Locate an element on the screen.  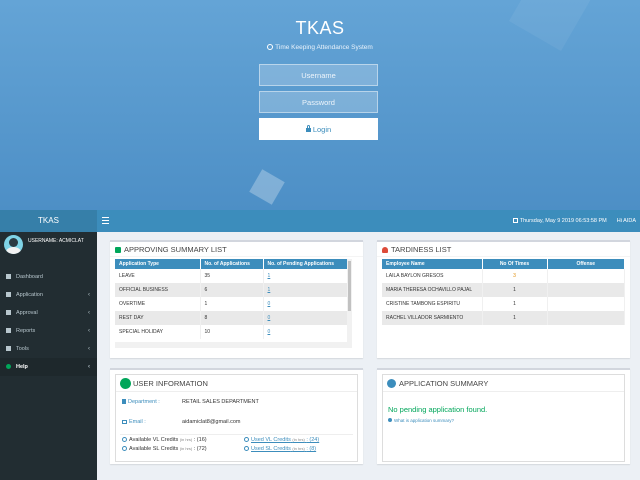
sidebar-item-help: Help ‹ is located at coordinates (48, 367).